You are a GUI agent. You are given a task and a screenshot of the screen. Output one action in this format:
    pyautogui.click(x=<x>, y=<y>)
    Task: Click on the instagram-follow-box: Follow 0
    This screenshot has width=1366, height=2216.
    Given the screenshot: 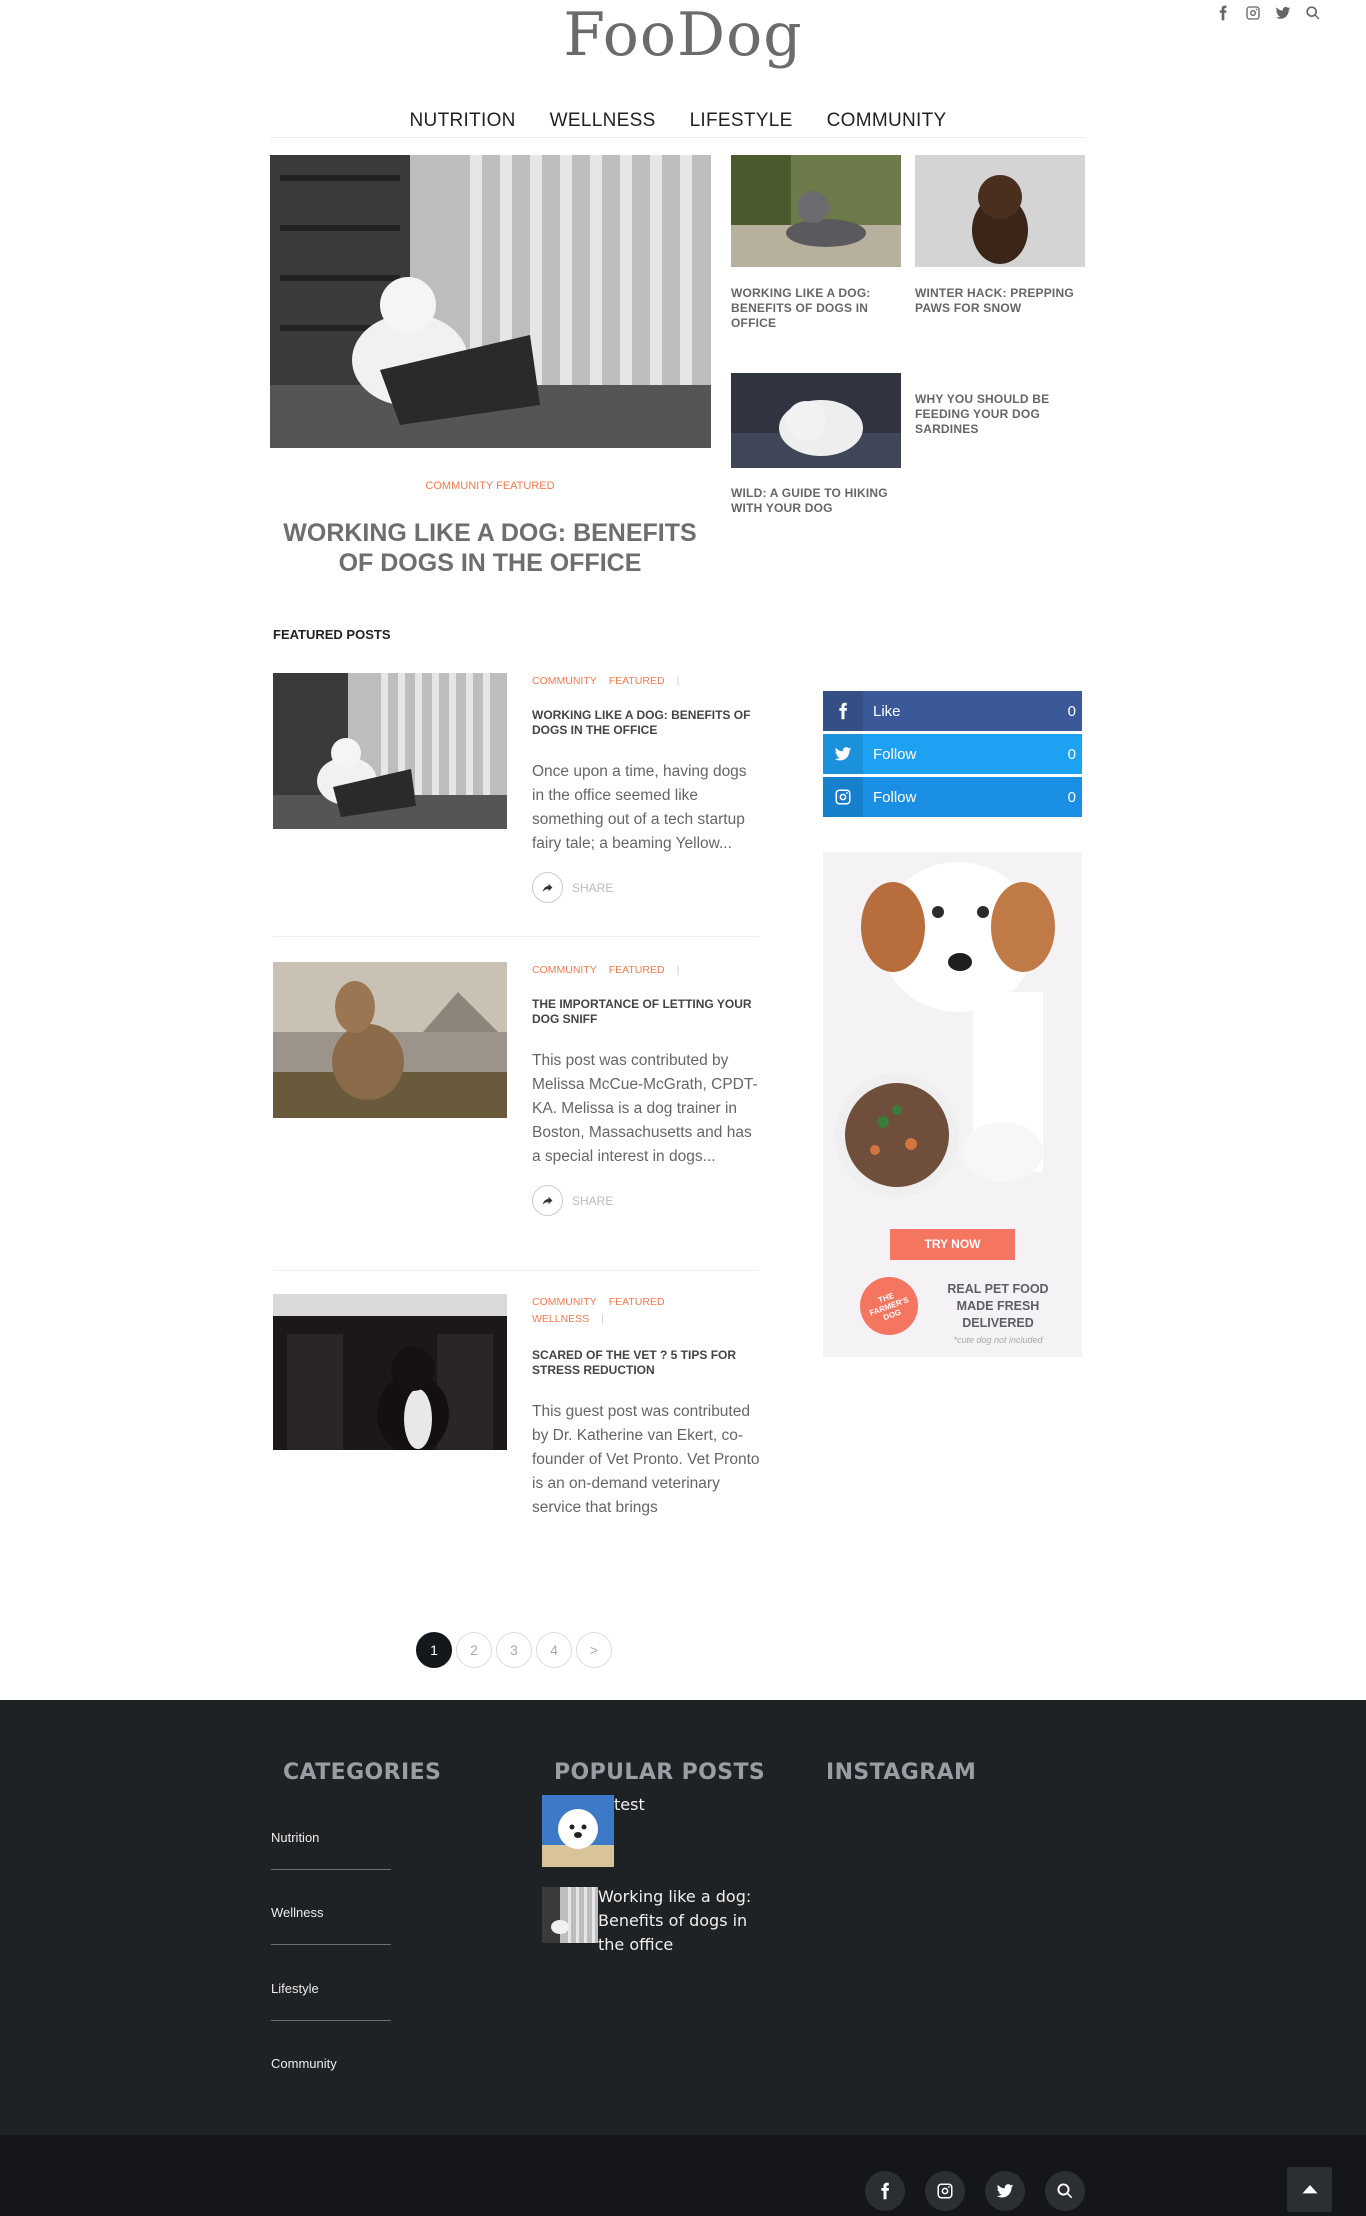 What is the action you would take?
    pyautogui.click(x=952, y=797)
    